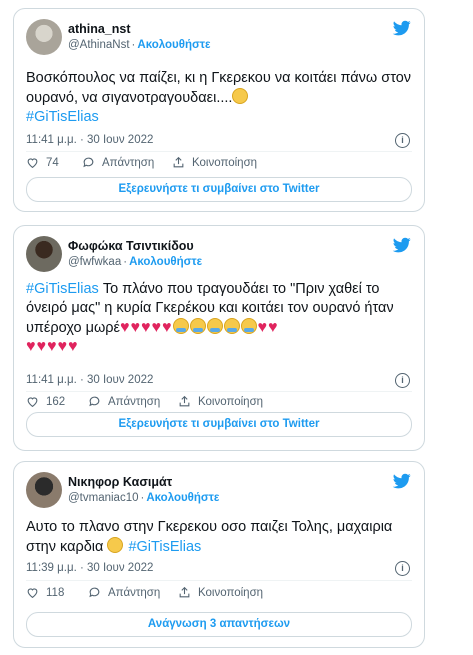 Image resolution: width=473 pixels, height=655 pixels. Describe the element at coordinates (131, 246) in the screenshot. I see `author-name: Φωφώκα Τσιντικίδου` at that location.